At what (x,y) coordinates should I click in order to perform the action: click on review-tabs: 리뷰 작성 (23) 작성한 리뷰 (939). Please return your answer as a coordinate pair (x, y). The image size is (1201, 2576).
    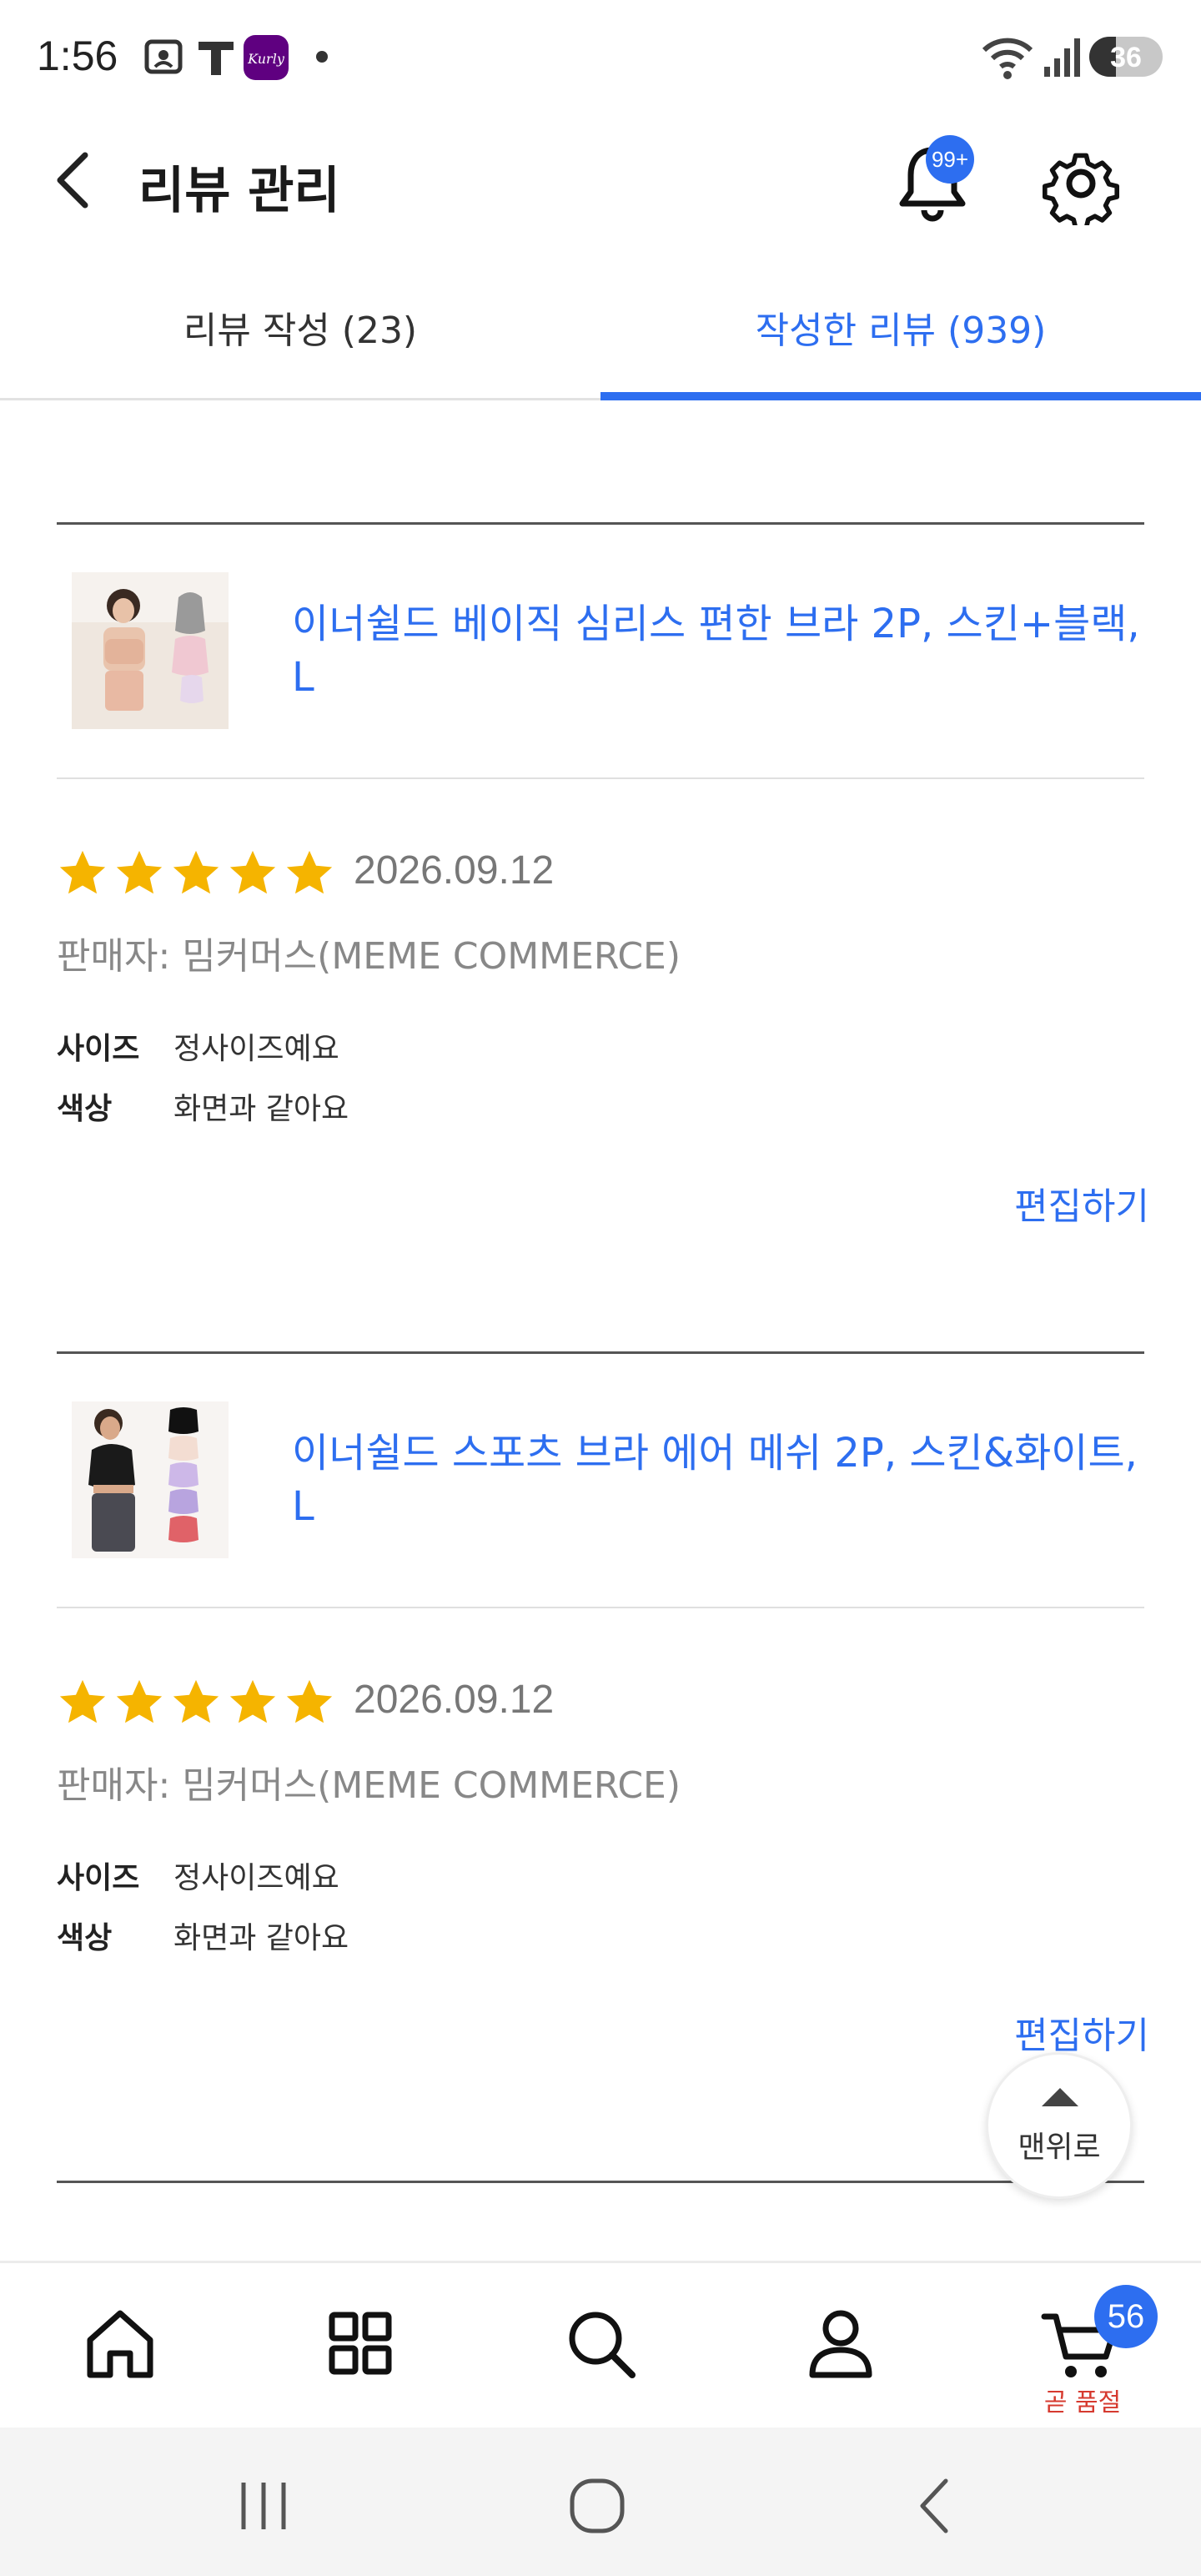
    Looking at the image, I should click on (601, 337).